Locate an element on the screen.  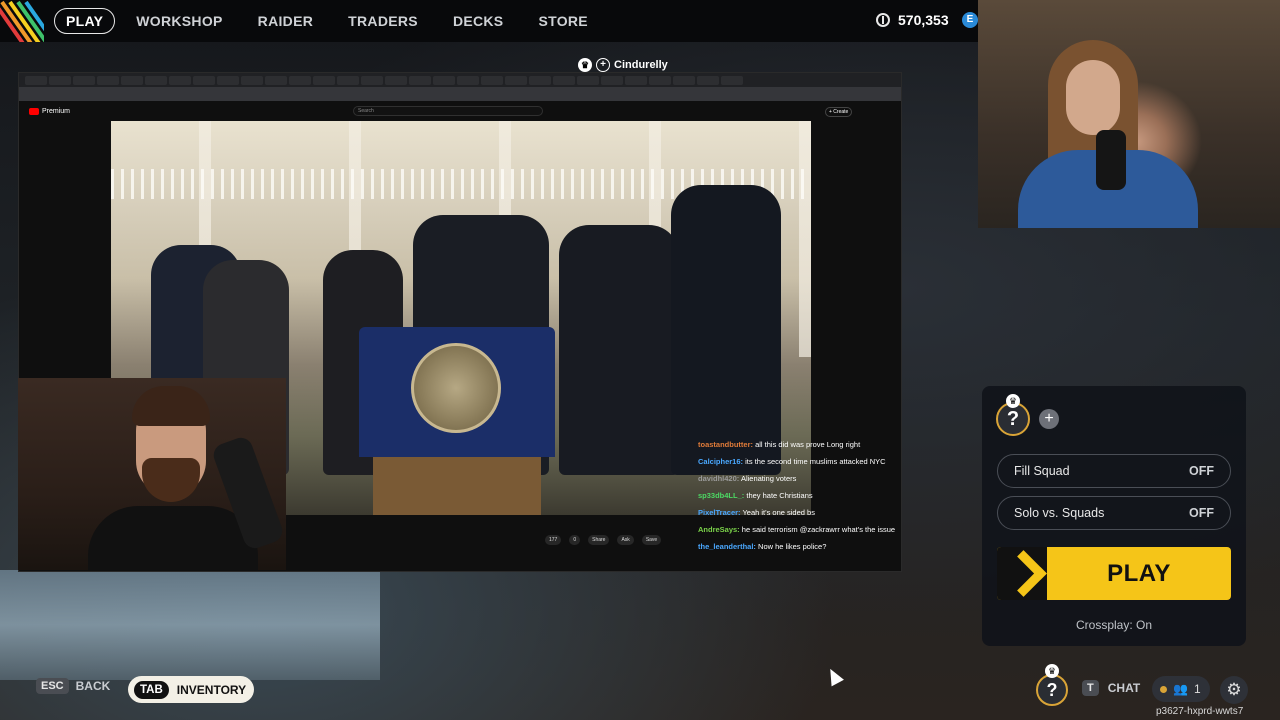
esc-key: ESC is located at coordinates (52, 686).